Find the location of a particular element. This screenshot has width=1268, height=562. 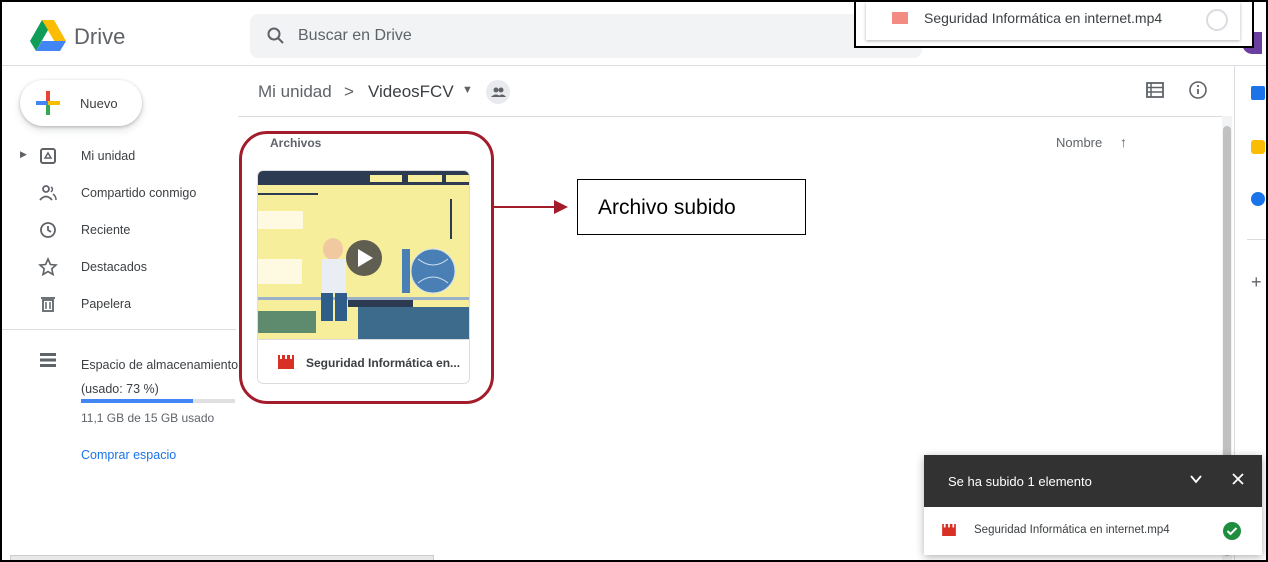

chevron-down-icon is located at coordinates (1196, 479).